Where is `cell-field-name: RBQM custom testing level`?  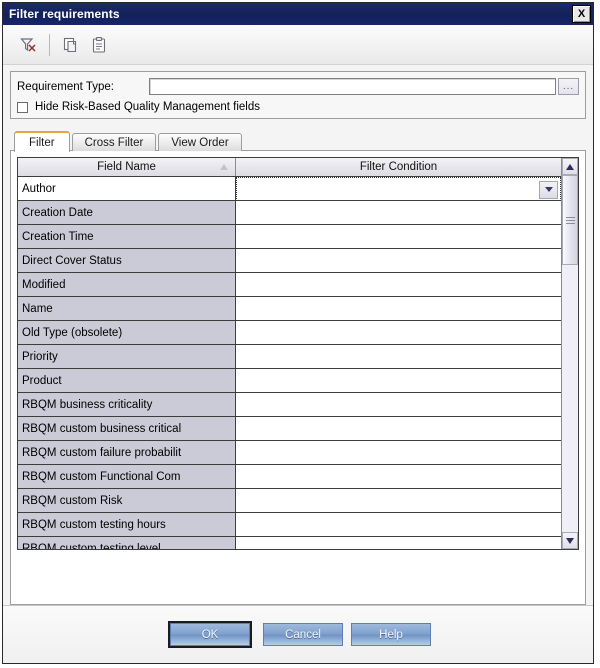 cell-field-name: RBQM custom testing level is located at coordinates (127, 543).